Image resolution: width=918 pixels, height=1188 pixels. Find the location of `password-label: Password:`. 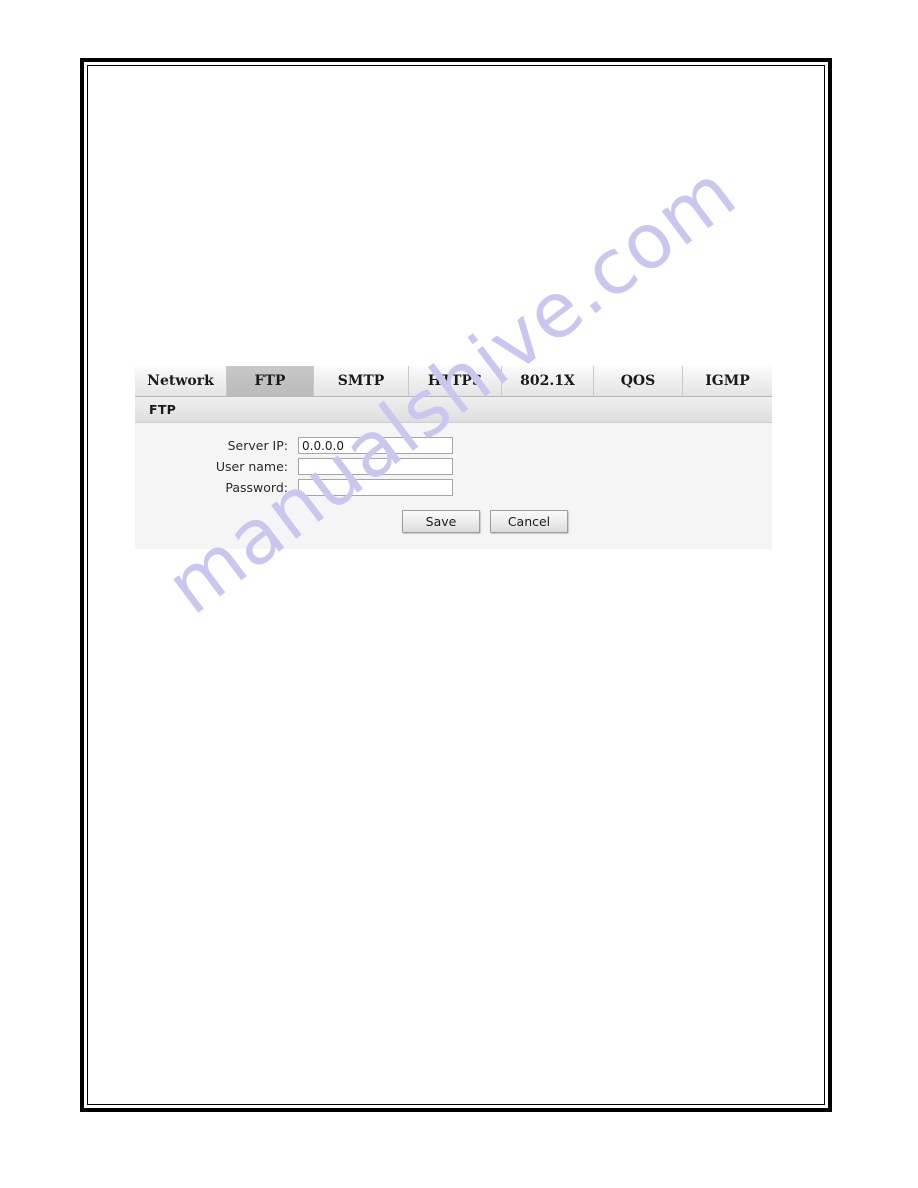

password-label: Password: is located at coordinates (256, 487).